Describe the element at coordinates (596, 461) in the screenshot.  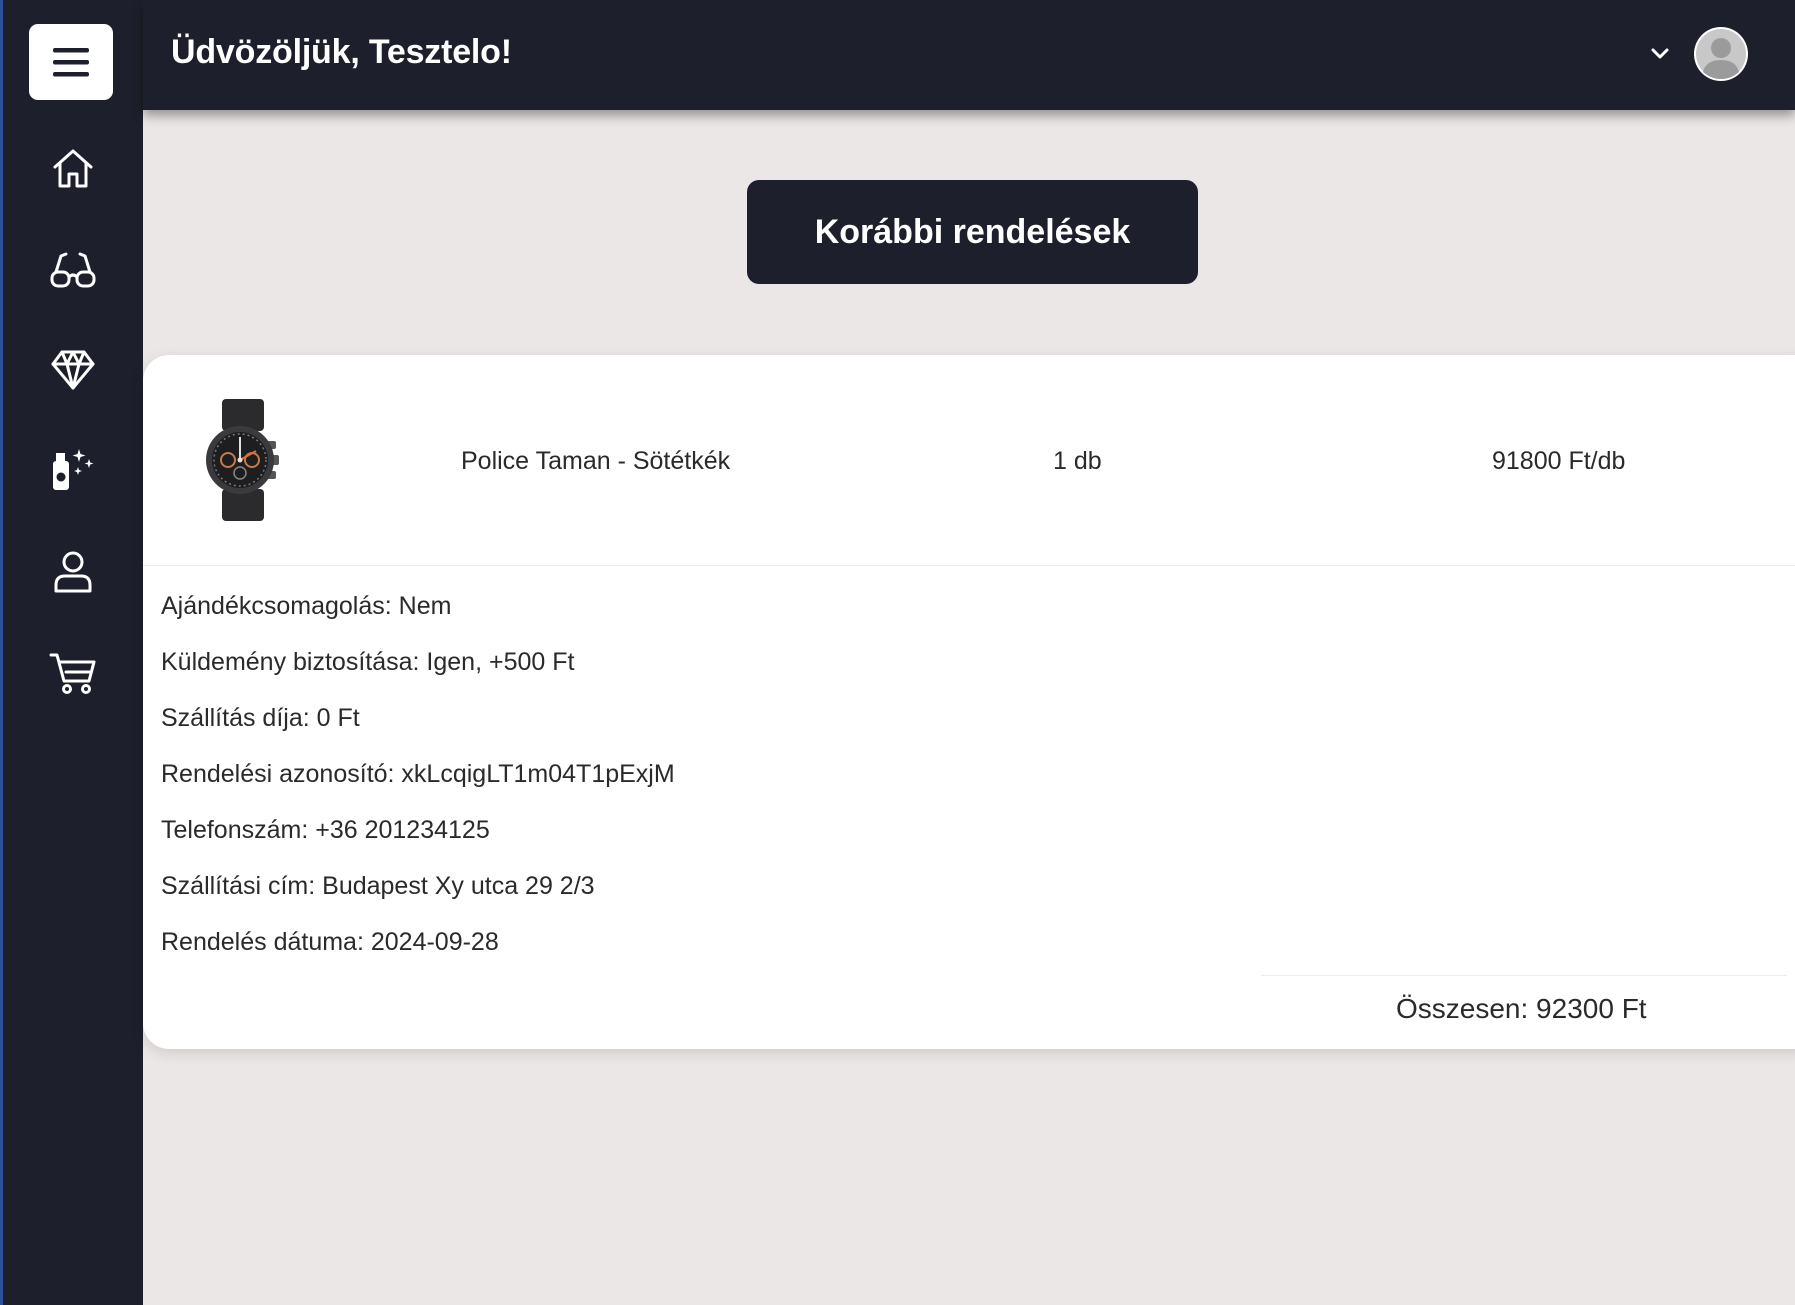
I see `order-item-name: Police Taman - Sötétkék` at that location.